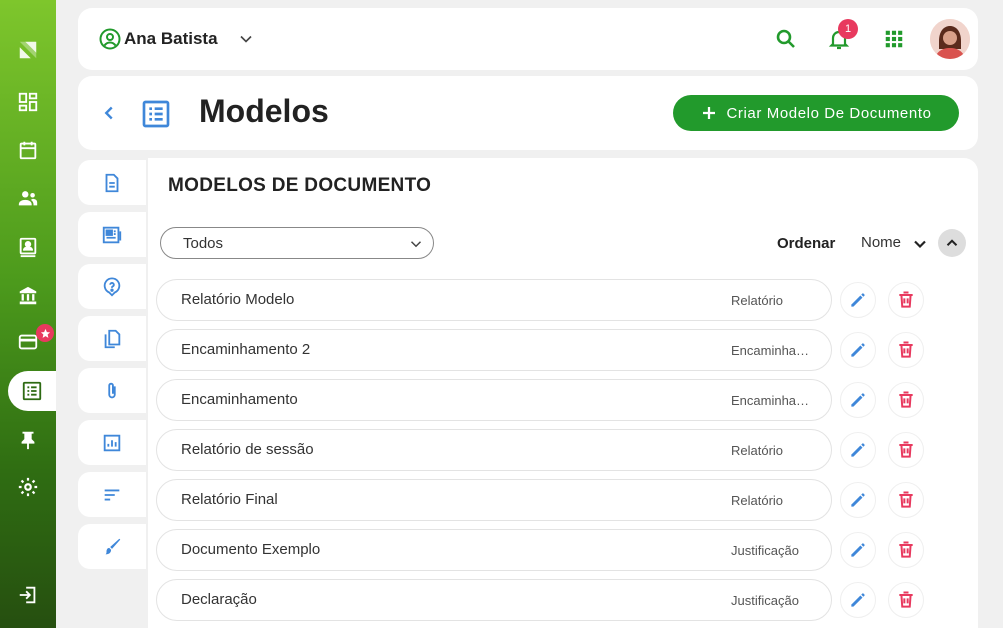 Image resolution: width=1003 pixels, height=628 pixels. I want to click on user-name: Ana Batista, so click(171, 38).